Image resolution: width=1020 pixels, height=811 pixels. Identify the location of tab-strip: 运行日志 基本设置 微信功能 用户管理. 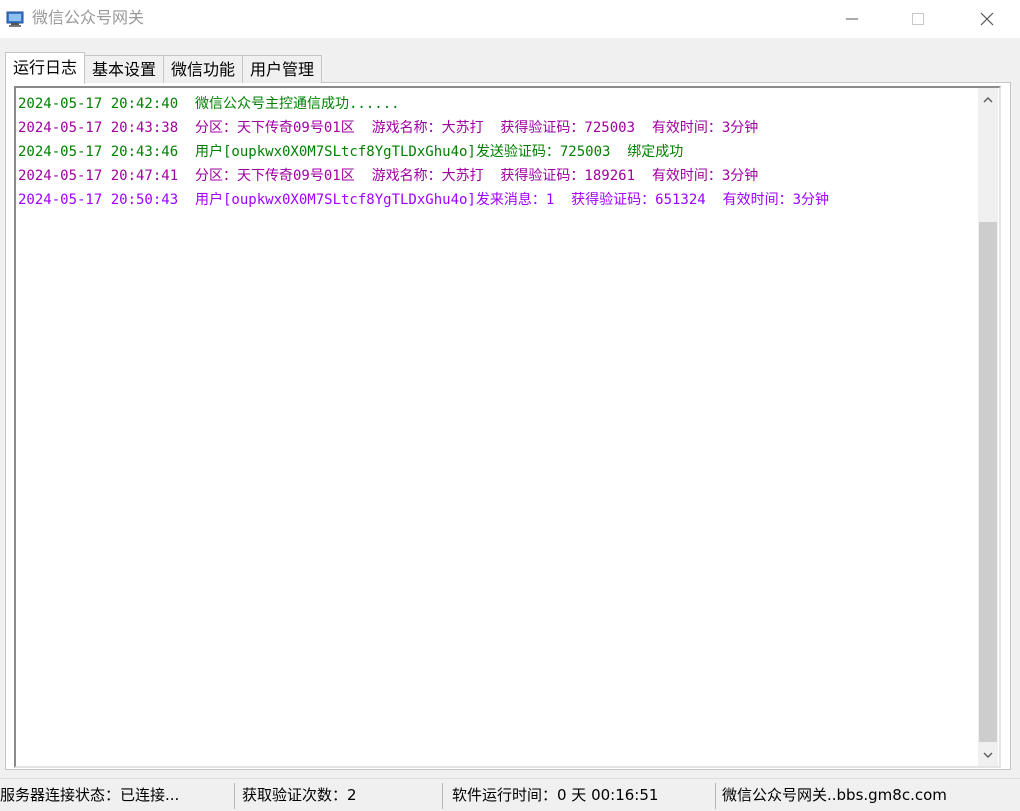
(164, 68).